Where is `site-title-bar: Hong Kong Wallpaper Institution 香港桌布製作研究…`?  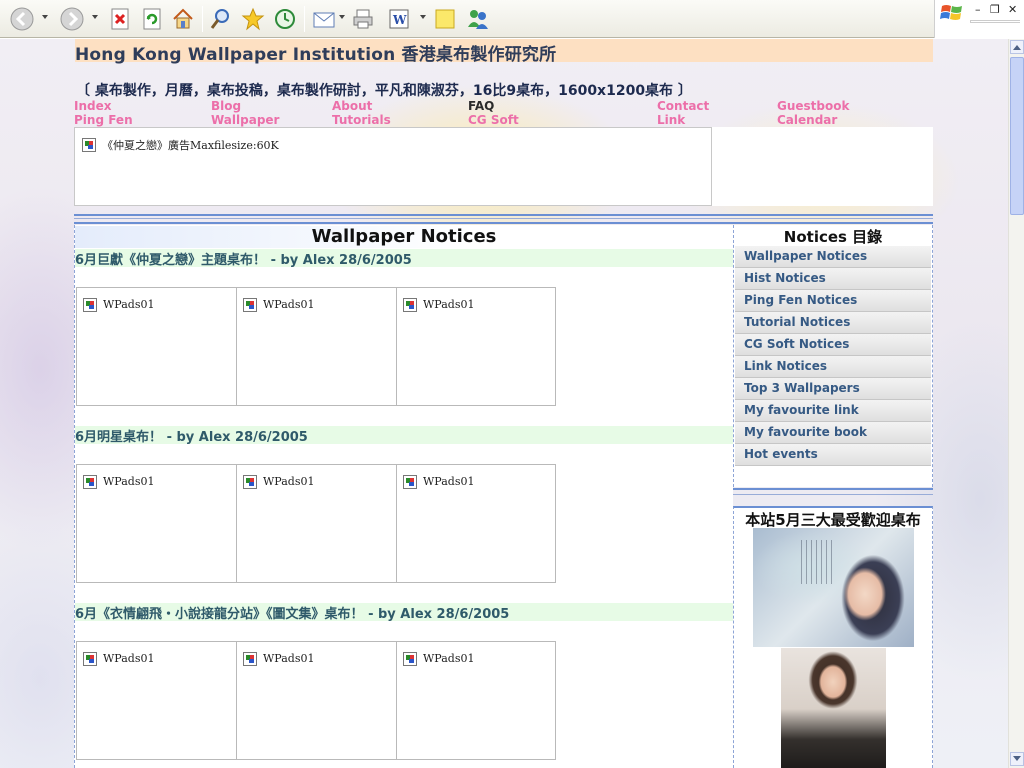 site-title-bar: Hong Kong Wallpaper Institution 香港桌布製作研究… is located at coordinates (504, 52).